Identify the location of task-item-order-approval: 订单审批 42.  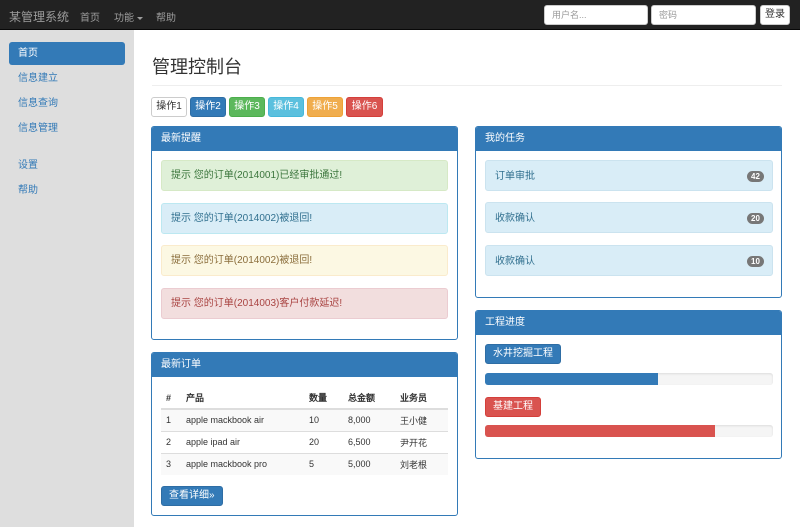
(629, 175).